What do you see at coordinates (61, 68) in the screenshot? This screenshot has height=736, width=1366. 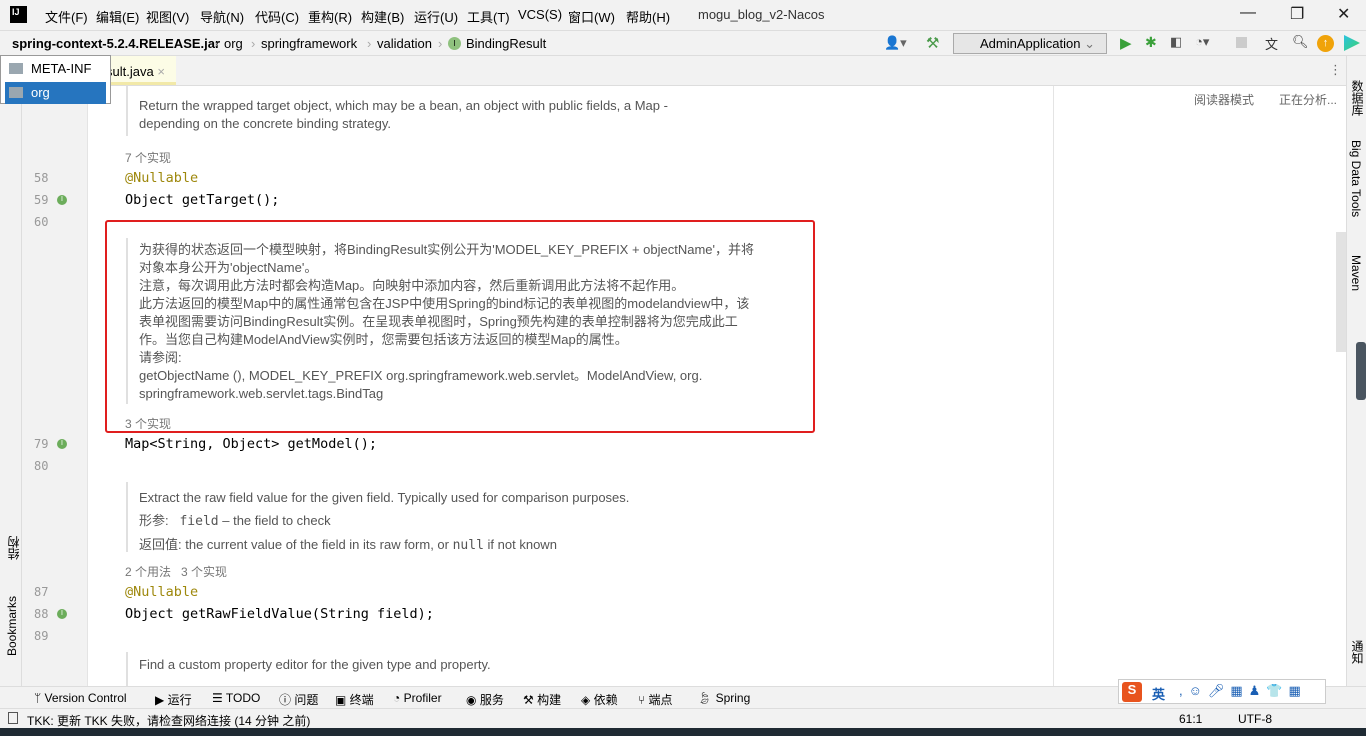 I see `popup-item-label: META-INF` at bounding box center [61, 68].